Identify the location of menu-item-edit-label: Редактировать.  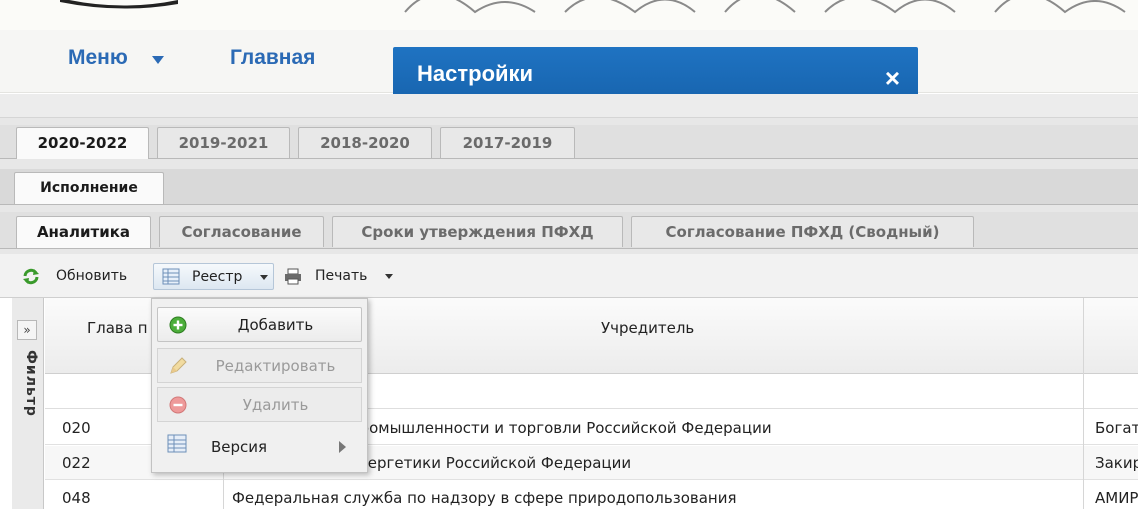
(275, 366).